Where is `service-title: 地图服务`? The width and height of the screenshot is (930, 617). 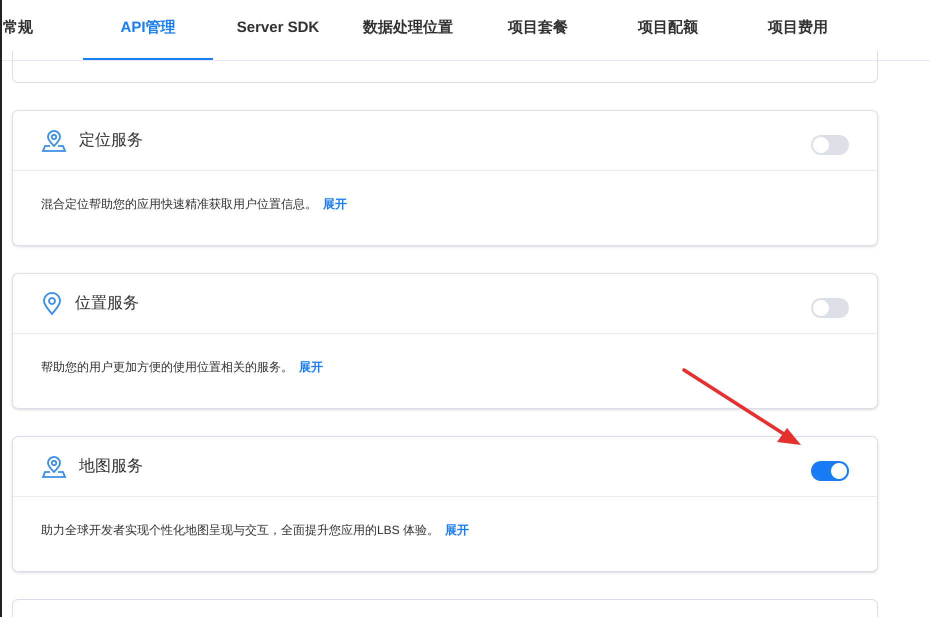 service-title: 地图服务 is located at coordinates (111, 466).